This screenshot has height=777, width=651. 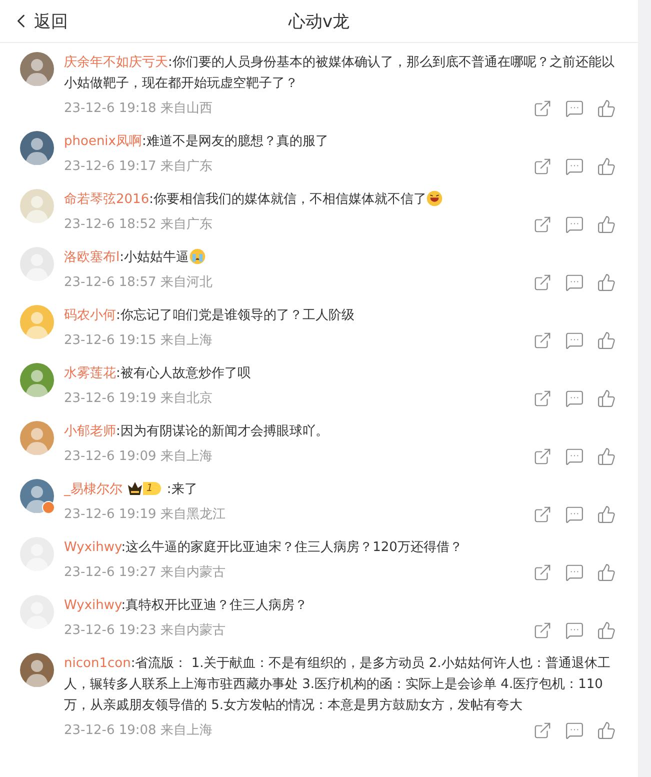 I want to click on comment-meta: 23-12-6 19:27 来自内蒙古, so click(x=145, y=572).